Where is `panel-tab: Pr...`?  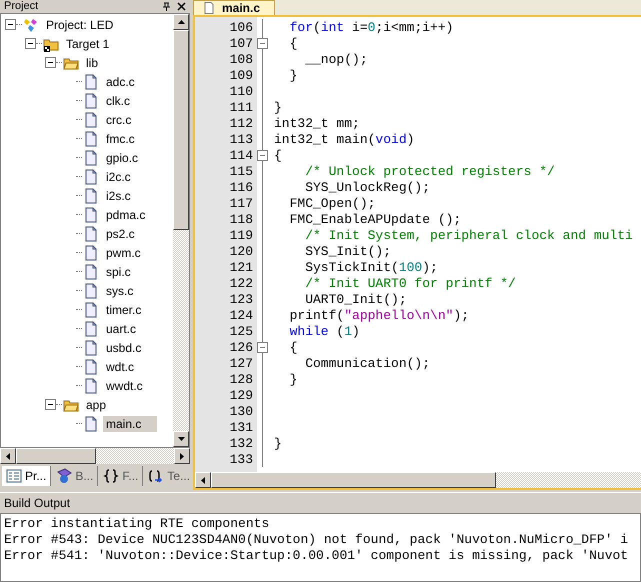
panel-tab: Pr... is located at coordinates (27, 476).